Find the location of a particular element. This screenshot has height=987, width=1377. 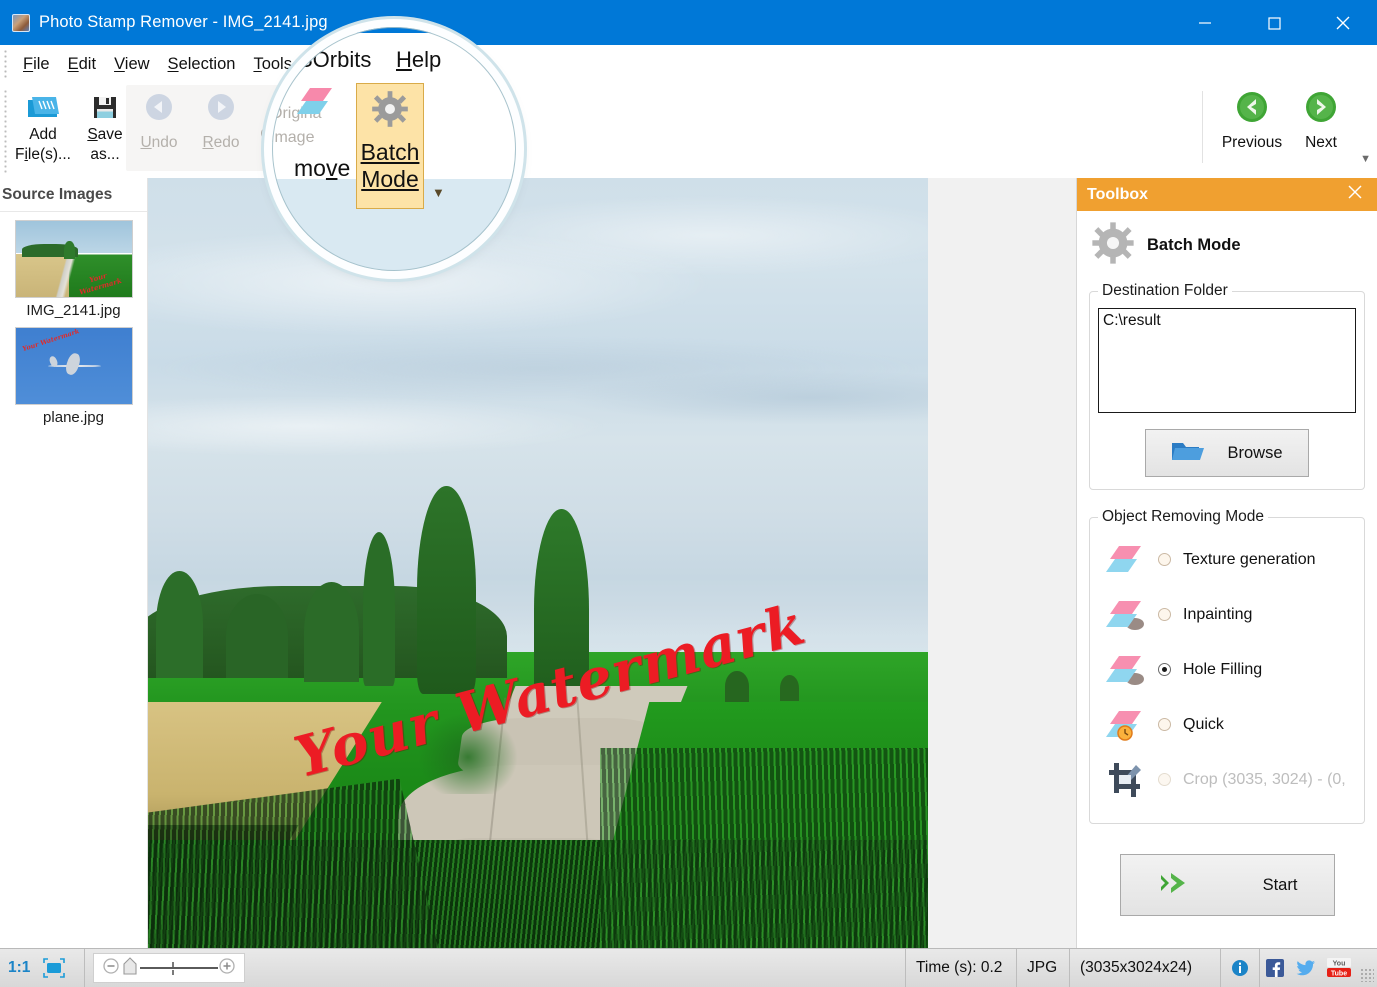

zoom-out-icon is located at coordinates (111, 968).